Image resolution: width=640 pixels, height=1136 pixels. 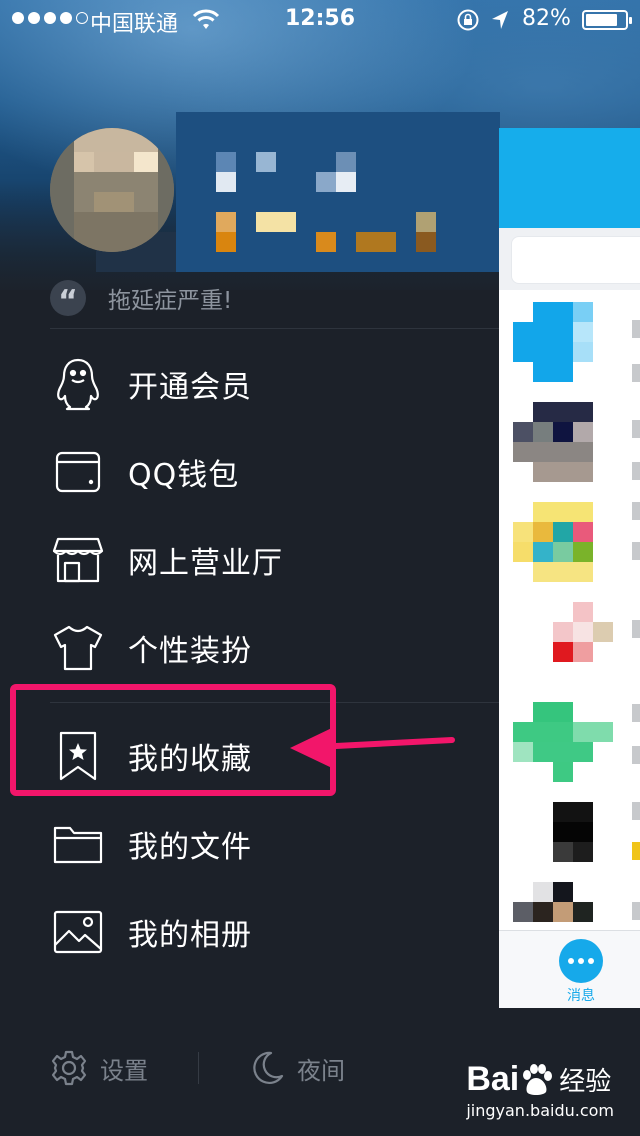 I want to click on penguin-icon, so click(x=78, y=384).